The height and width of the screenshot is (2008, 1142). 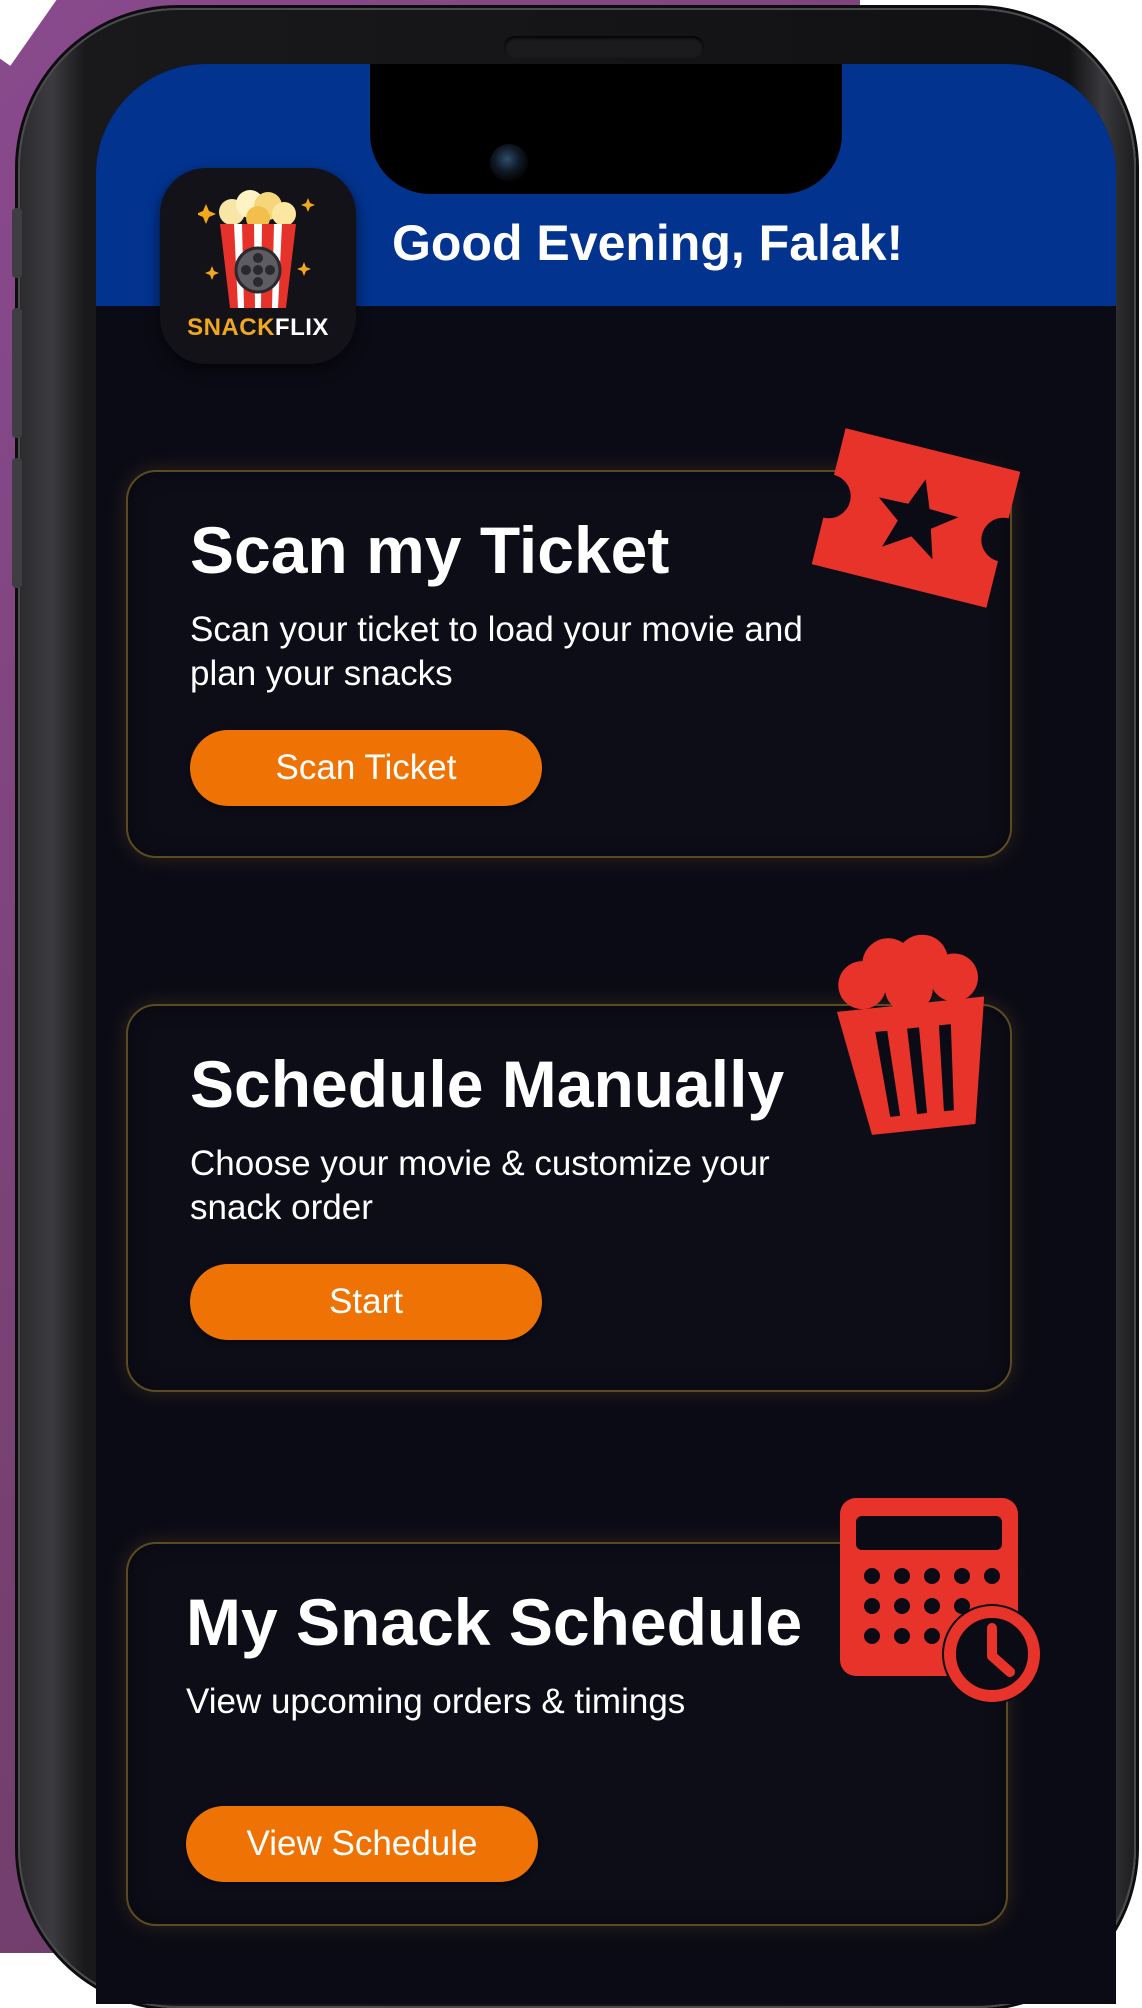 I want to click on volume-down-button, so click(x=17, y=523).